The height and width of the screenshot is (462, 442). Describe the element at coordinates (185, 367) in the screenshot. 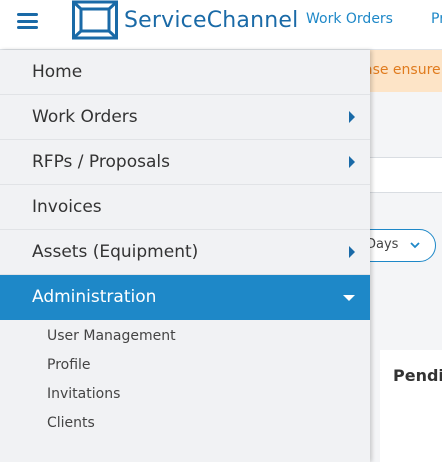

I see `submenu-item-profile: Profile` at that location.